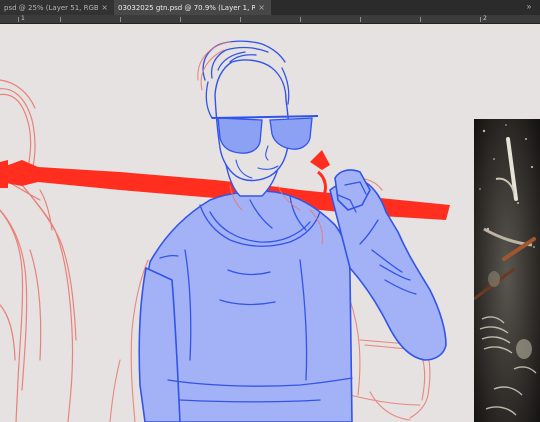 The image size is (540, 422). What do you see at coordinates (485, 18) in the screenshot?
I see `ruler-label: 2` at bounding box center [485, 18].